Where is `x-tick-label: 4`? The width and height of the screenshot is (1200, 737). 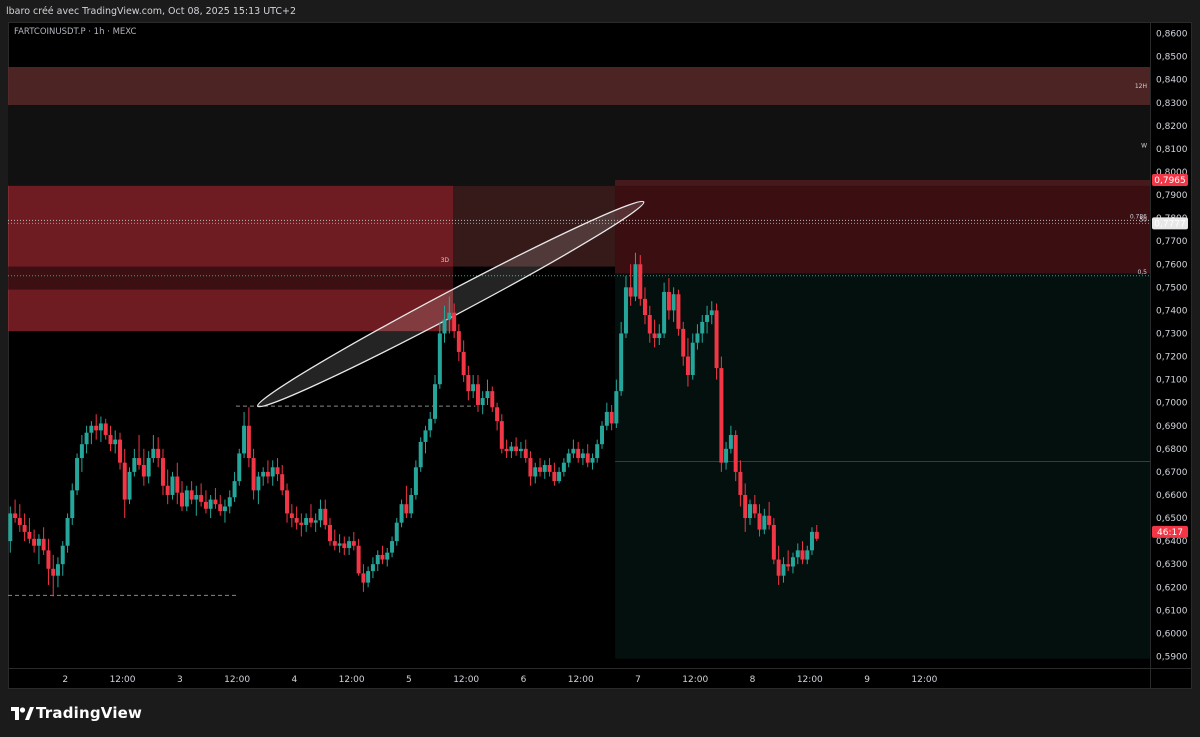 x-tick-label: 4 is located at coordinates (294, 680).